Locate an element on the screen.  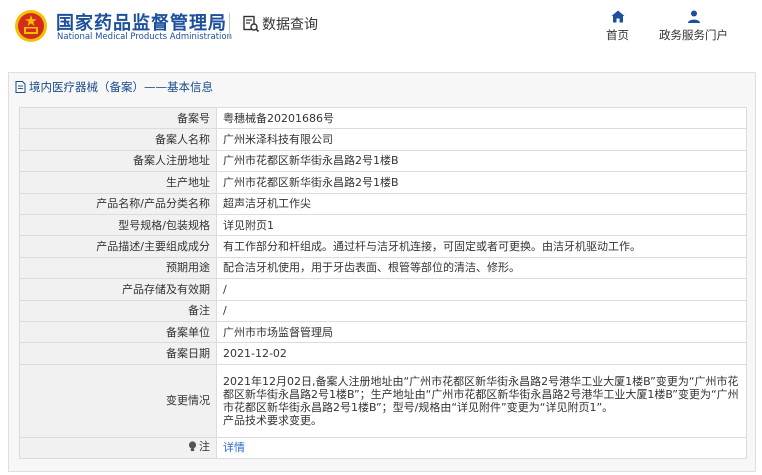
home-icon is located at coordinates (617, 16).